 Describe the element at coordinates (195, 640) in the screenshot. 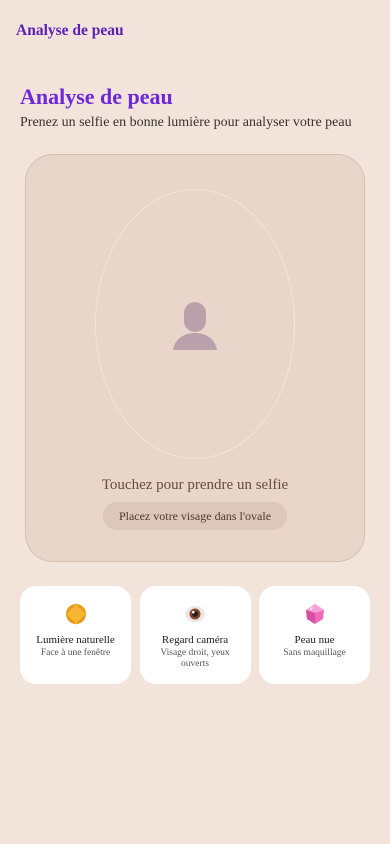

I see `tip-title: Regard caméra` at that location.